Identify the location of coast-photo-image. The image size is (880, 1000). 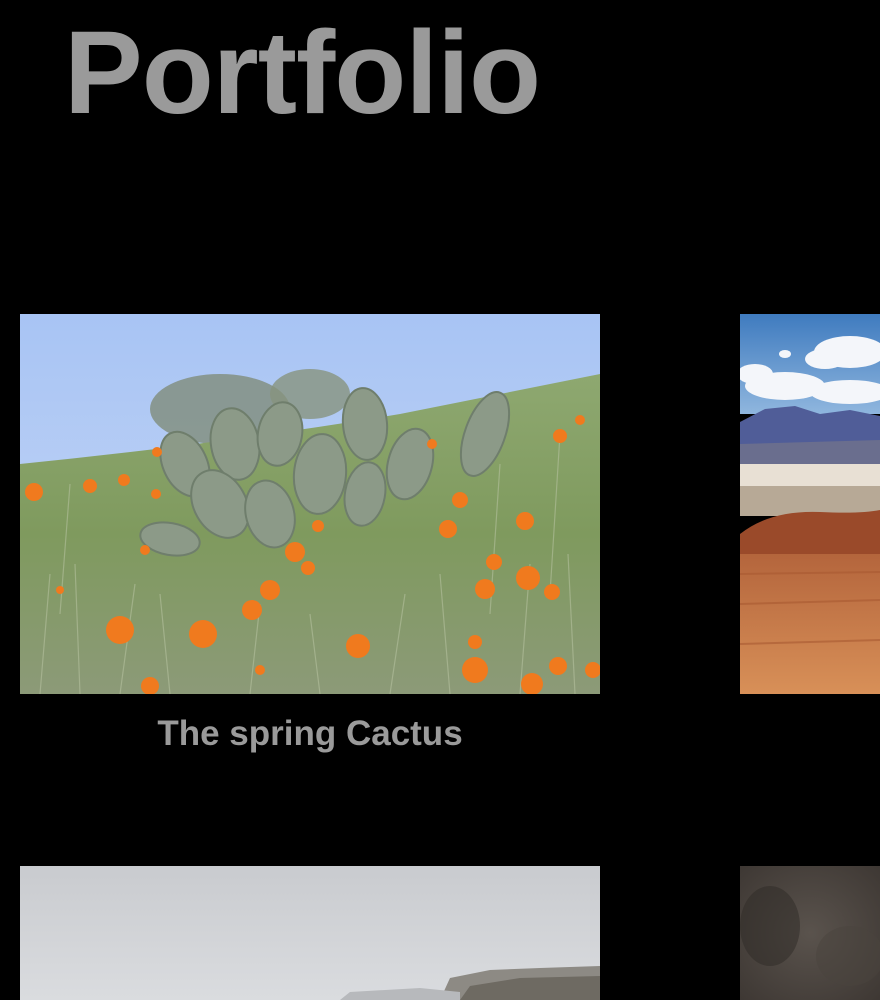
(310, 933).